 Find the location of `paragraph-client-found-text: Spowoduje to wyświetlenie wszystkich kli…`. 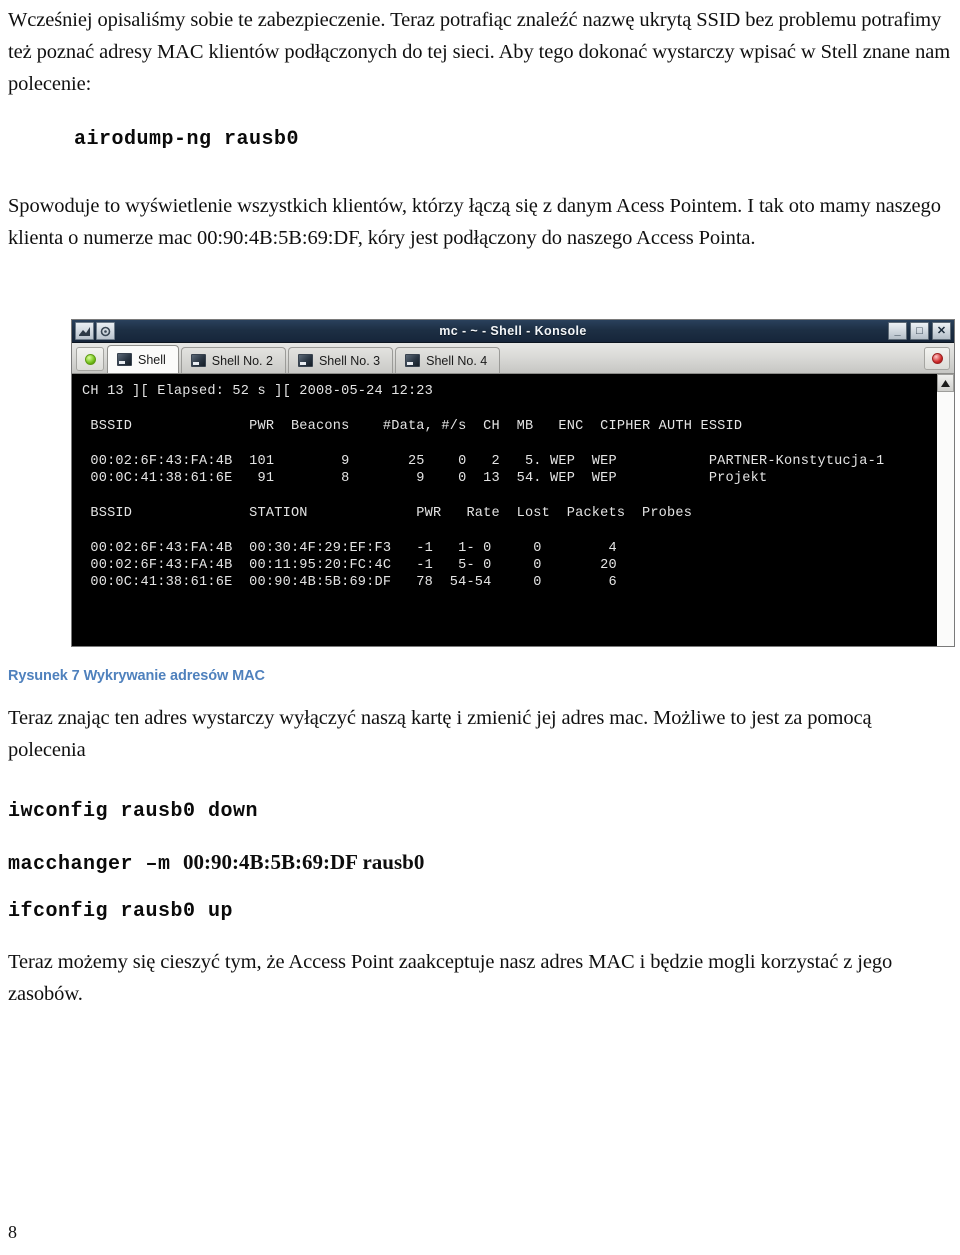

paragraph-client-found-text: Spowoduje to wyświetlenie wszystkich kli… is located at coordinates (474, 222).